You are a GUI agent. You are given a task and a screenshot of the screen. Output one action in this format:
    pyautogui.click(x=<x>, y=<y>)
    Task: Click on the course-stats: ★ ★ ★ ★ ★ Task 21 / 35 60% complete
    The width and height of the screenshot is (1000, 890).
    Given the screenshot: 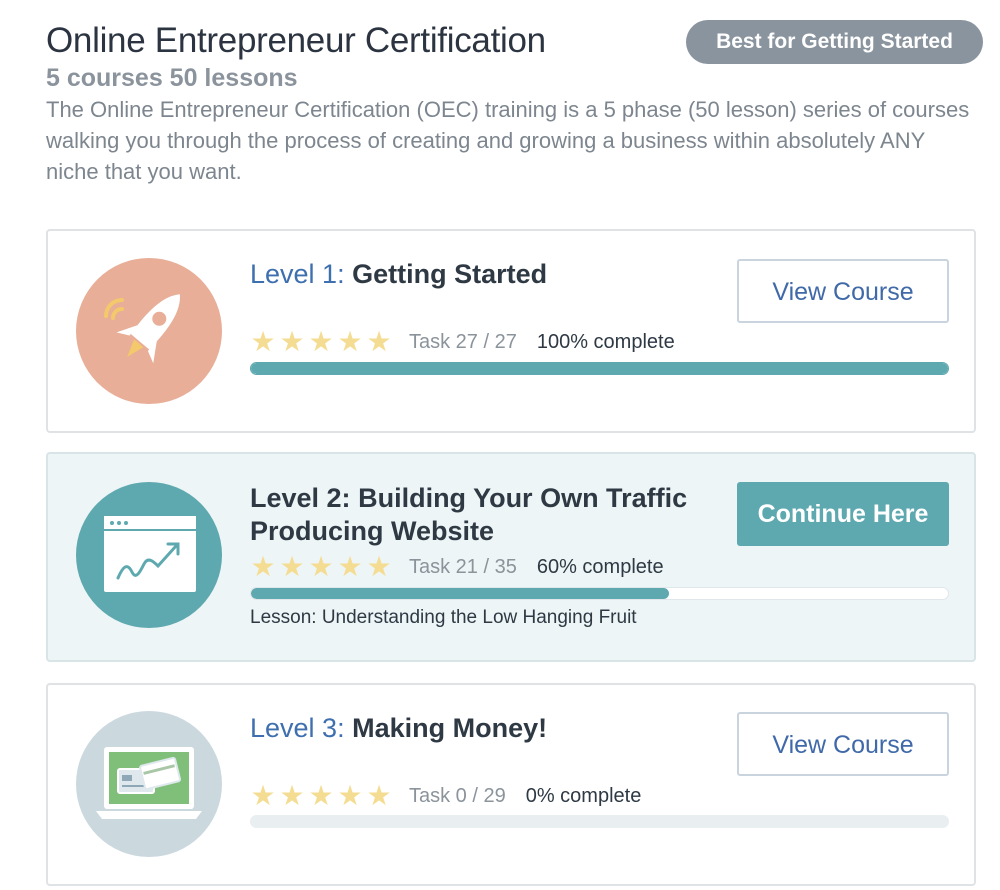 What is the action you would take?
    pyautogui.click(x=457, y=567)
    